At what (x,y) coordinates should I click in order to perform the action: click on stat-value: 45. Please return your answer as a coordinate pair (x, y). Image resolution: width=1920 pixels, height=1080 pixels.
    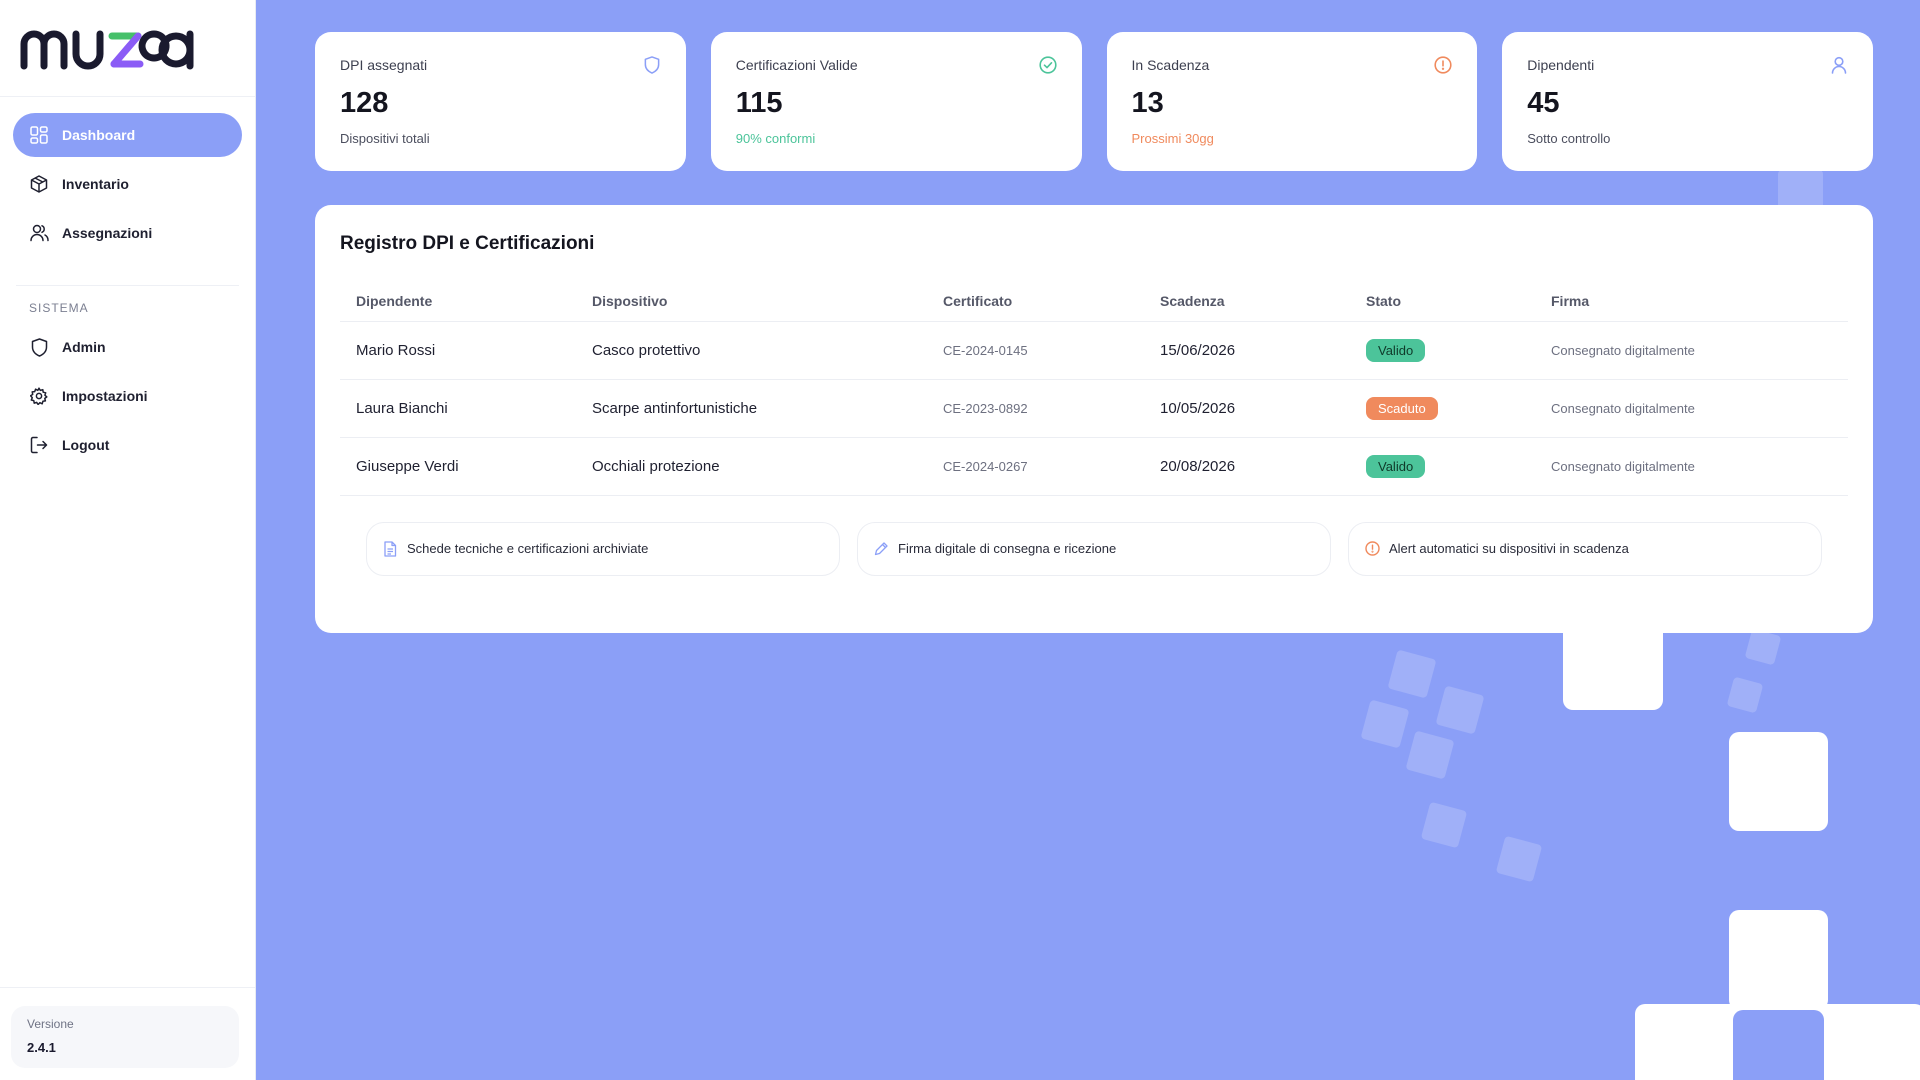
    Looking at the image, I should click on (1543, 103).